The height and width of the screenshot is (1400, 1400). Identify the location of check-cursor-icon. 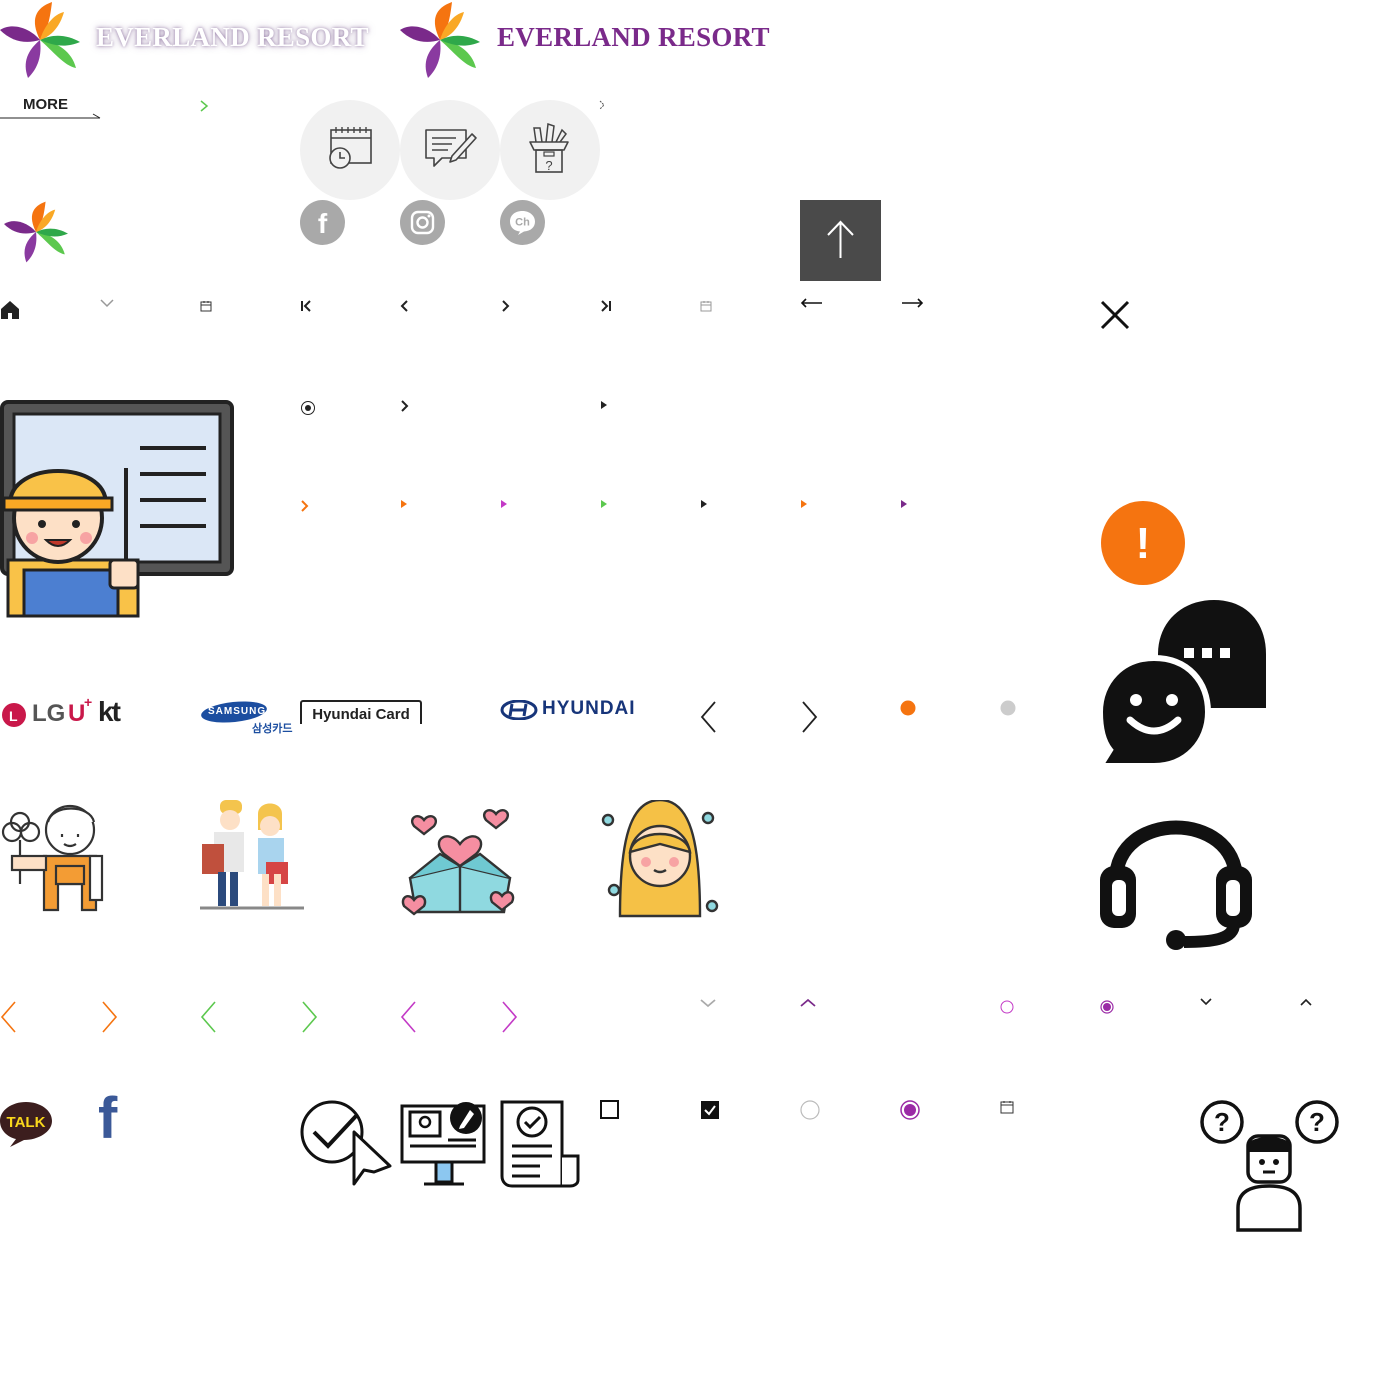
(346, 1143).